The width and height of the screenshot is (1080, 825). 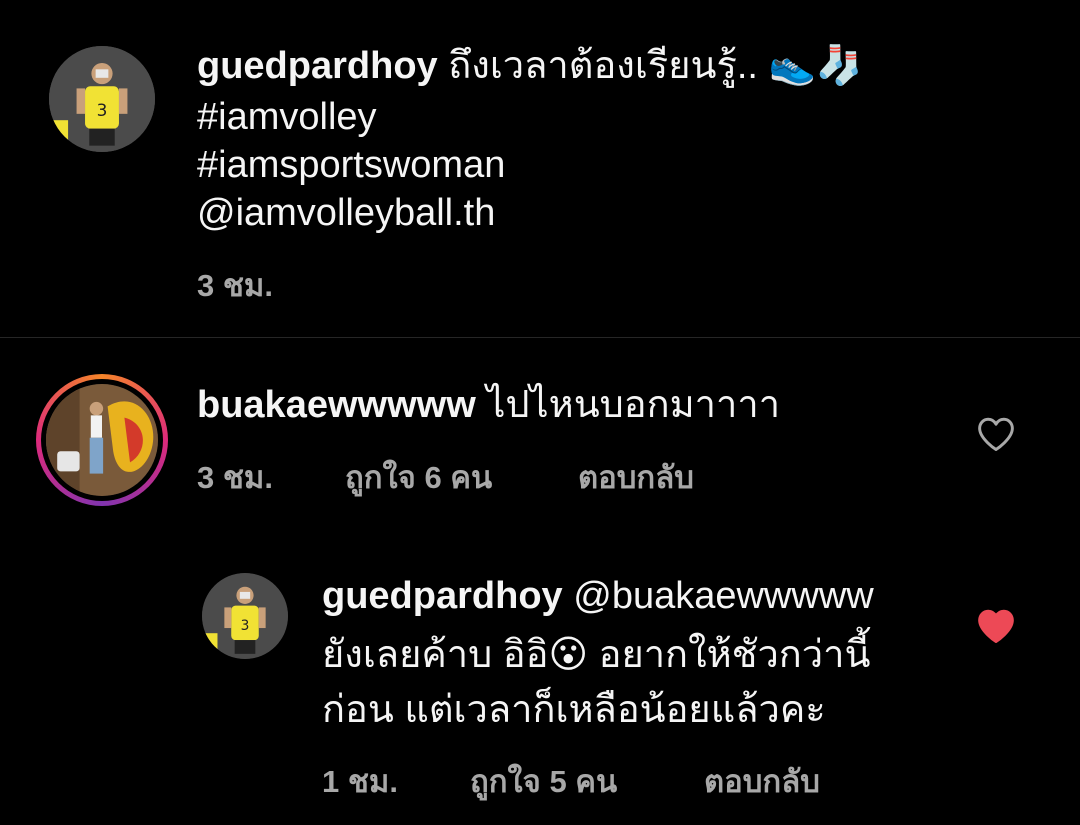 I want to click on post-timestamp: 3 ชม., so click(x=235, y=285).